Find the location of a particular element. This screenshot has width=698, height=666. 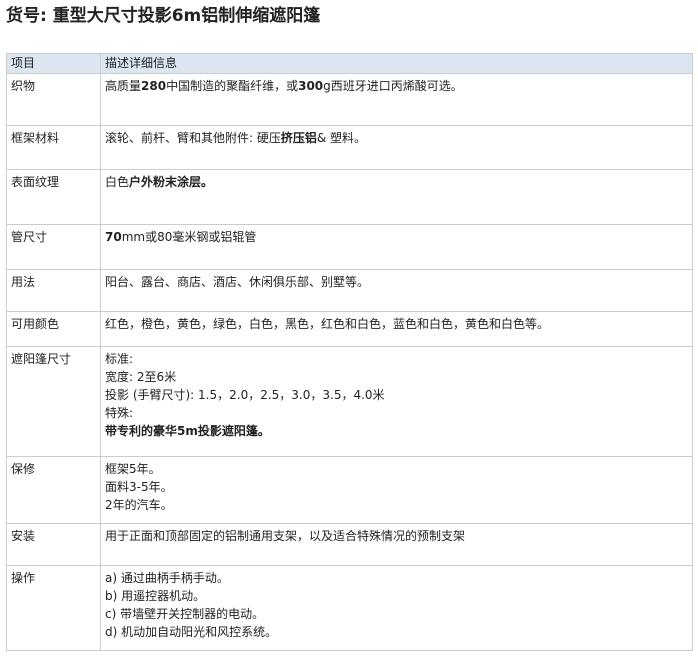

row-description: 阳台、露台、商店、酒店、休闲俱乐部、别墅等。 is located at coordinates (396, 290).